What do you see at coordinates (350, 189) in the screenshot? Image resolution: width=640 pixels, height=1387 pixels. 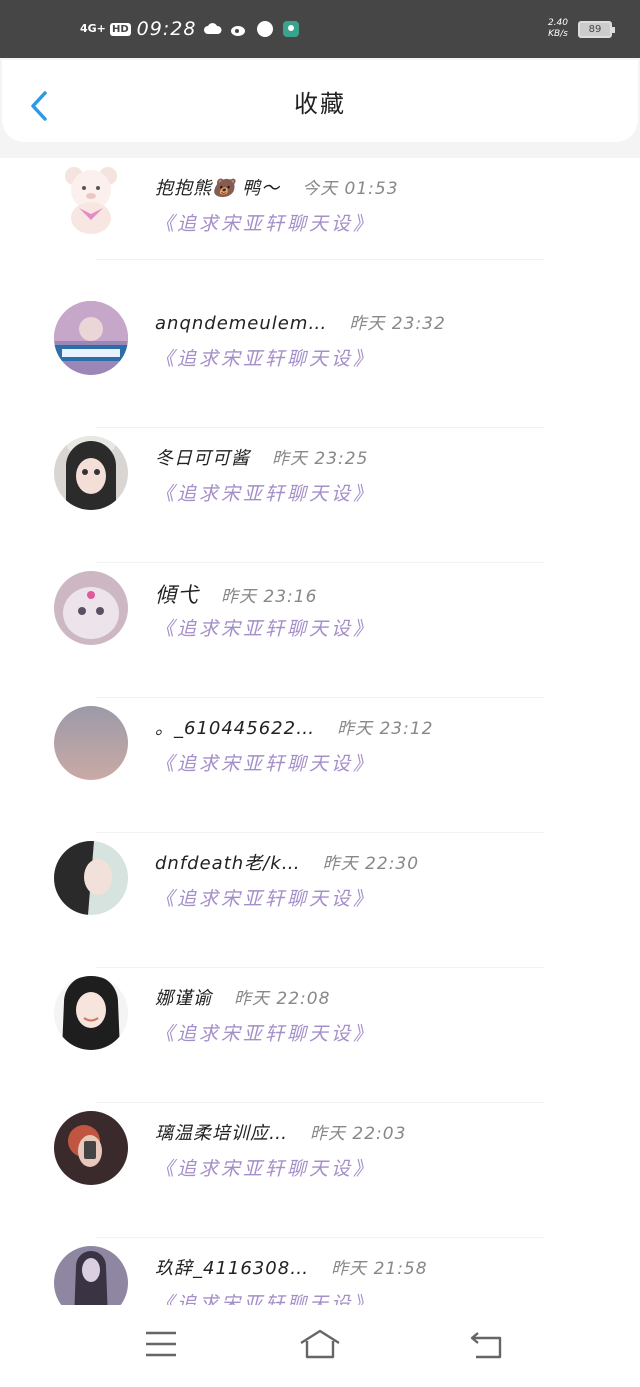 I see `item-time: 今天 01:53` at bounding box center [350, 189].